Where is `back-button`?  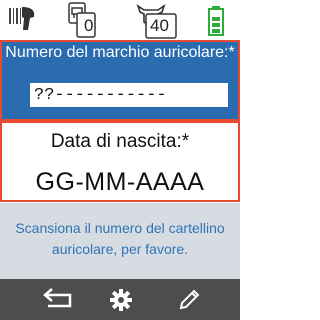 back-button is located at coordinates (58, 299).